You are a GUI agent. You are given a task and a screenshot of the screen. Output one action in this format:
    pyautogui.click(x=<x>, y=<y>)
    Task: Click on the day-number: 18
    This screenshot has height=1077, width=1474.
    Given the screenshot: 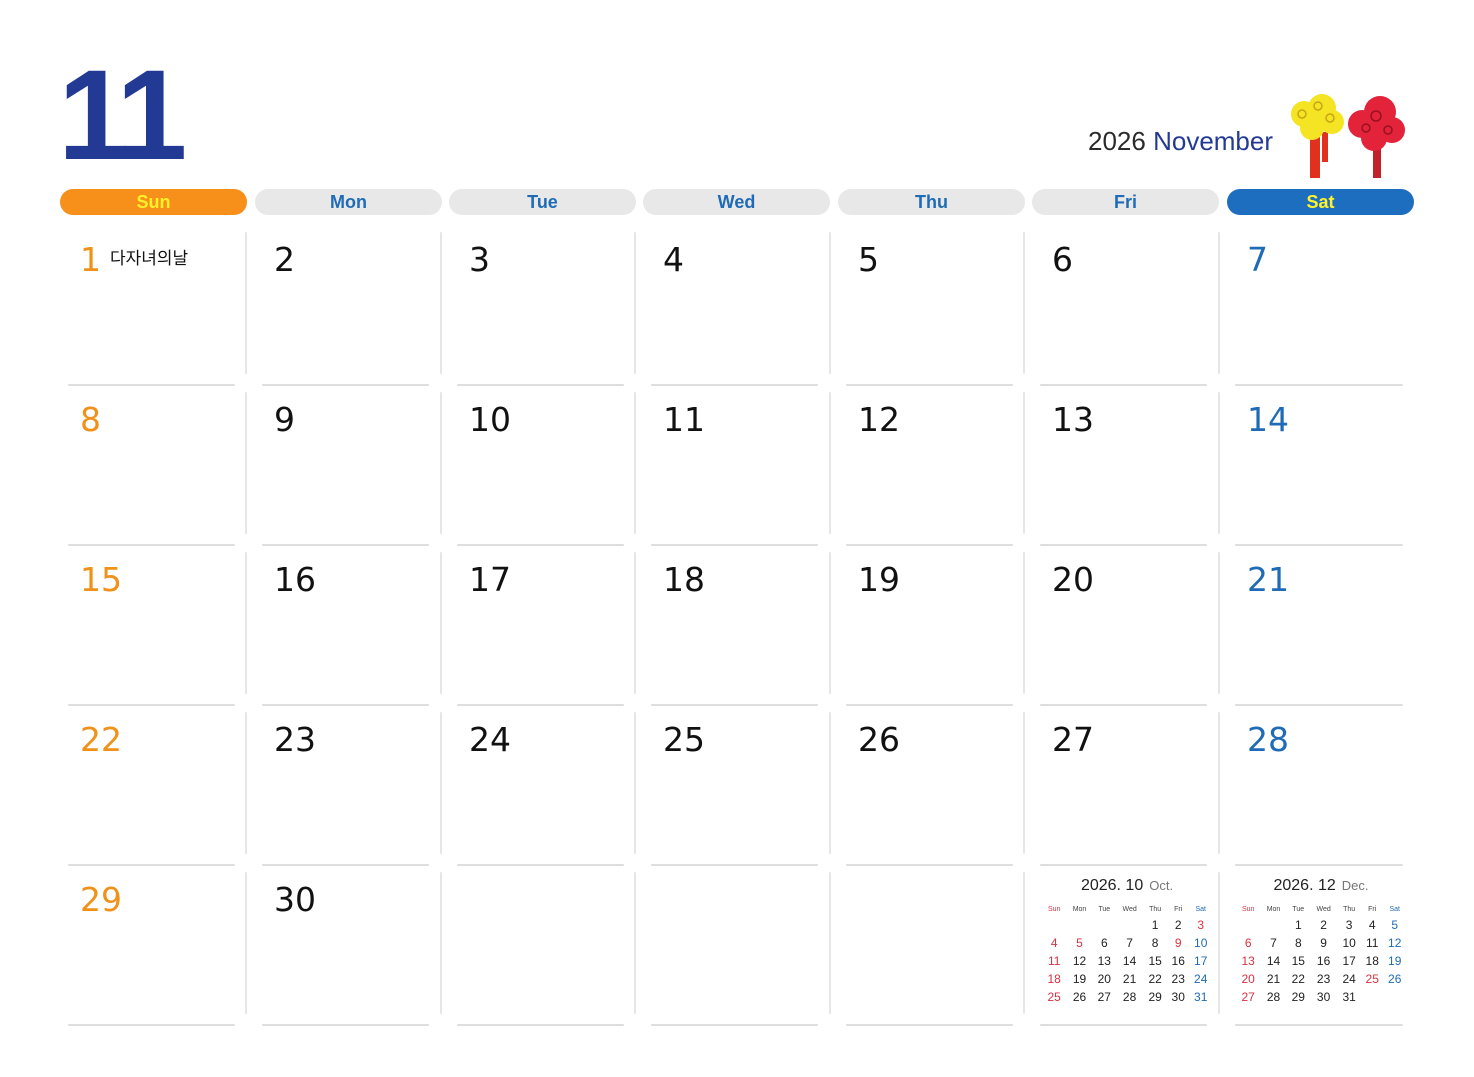 What is the action you would take?
    pyautogui.click(x=684, y=579)
    